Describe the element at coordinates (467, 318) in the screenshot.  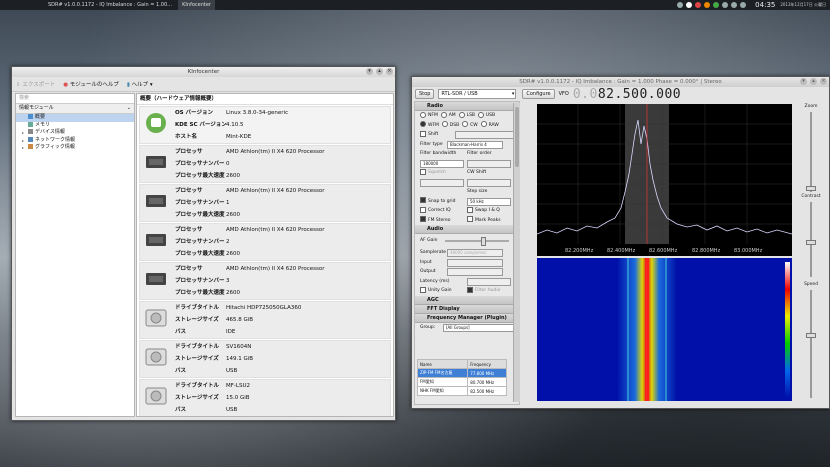
I see `frequency-manager-header: Frequency Manager (Plugin)` at that location.